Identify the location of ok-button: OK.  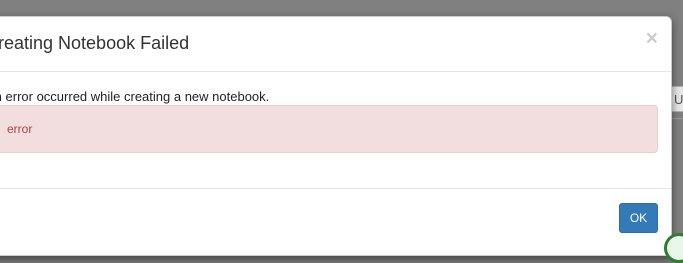
(638, 218).